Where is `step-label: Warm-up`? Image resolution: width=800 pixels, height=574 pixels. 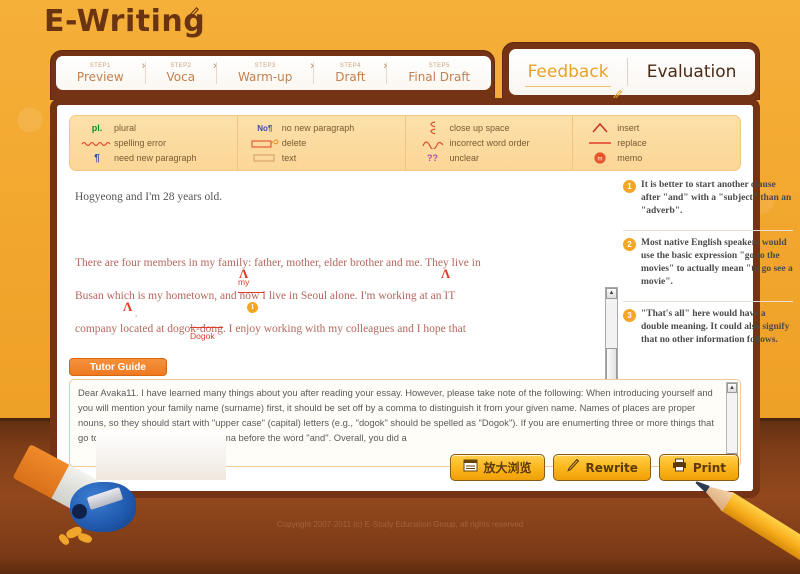
step-label: Warm-up is located at coordinates (265, 76).